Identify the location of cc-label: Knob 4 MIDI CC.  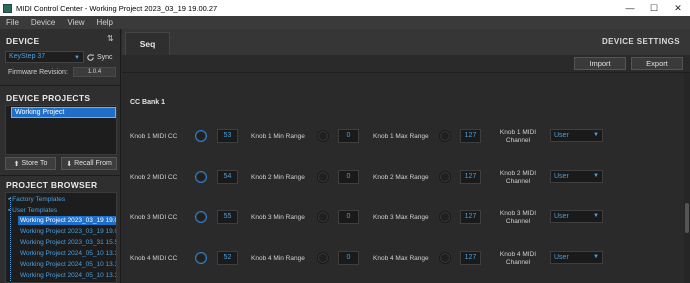
(154, 258).